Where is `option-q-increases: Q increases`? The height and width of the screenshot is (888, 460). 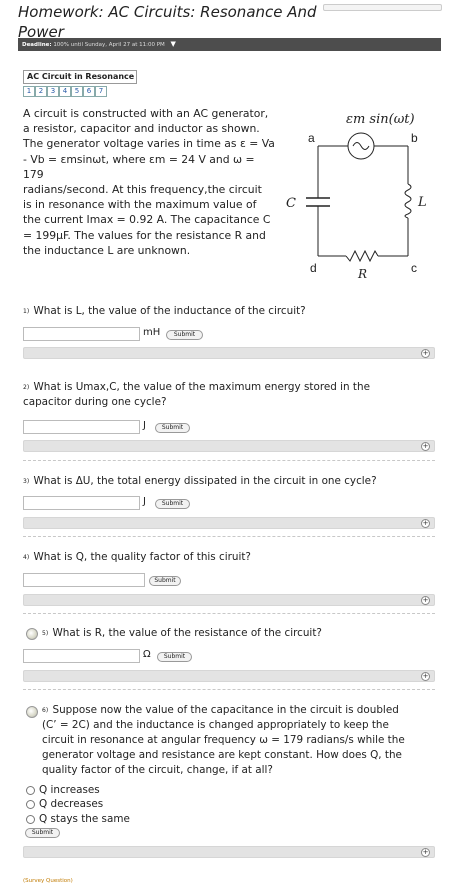 option-q-increases: Q increases is located at coordinates (63, 790).